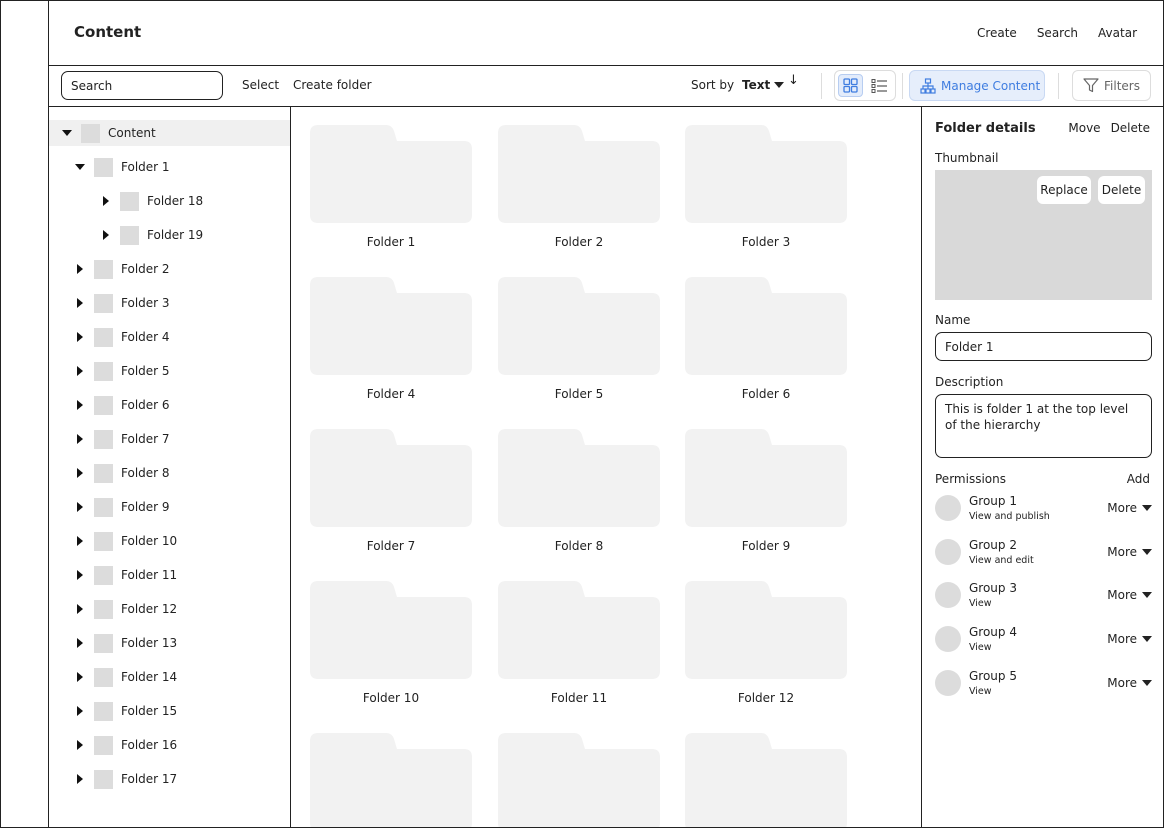 The image size is (1164, 828). What do you see at coordinates (169, 609) in the screenshot?
I see `tree-item: Folder 12` at bounding box center [169, 609].